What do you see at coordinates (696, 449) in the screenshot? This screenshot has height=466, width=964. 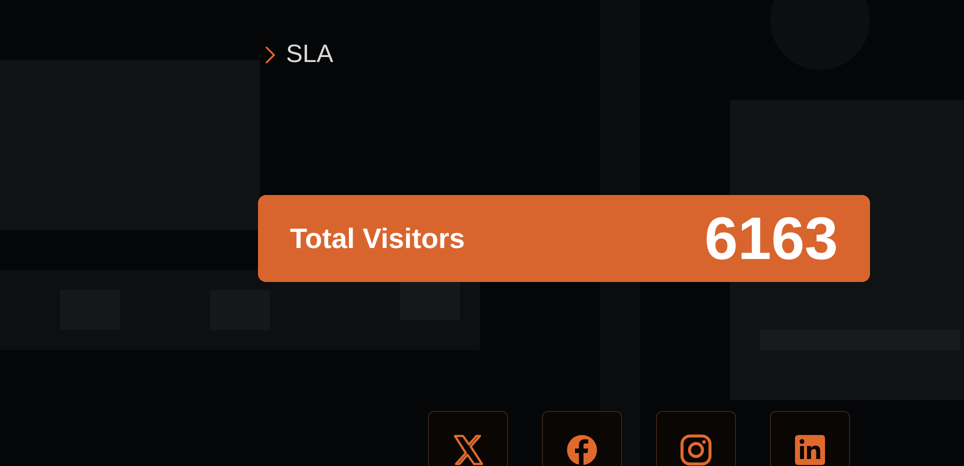 I see `instagram-icon` at bounding box center [696, 449].